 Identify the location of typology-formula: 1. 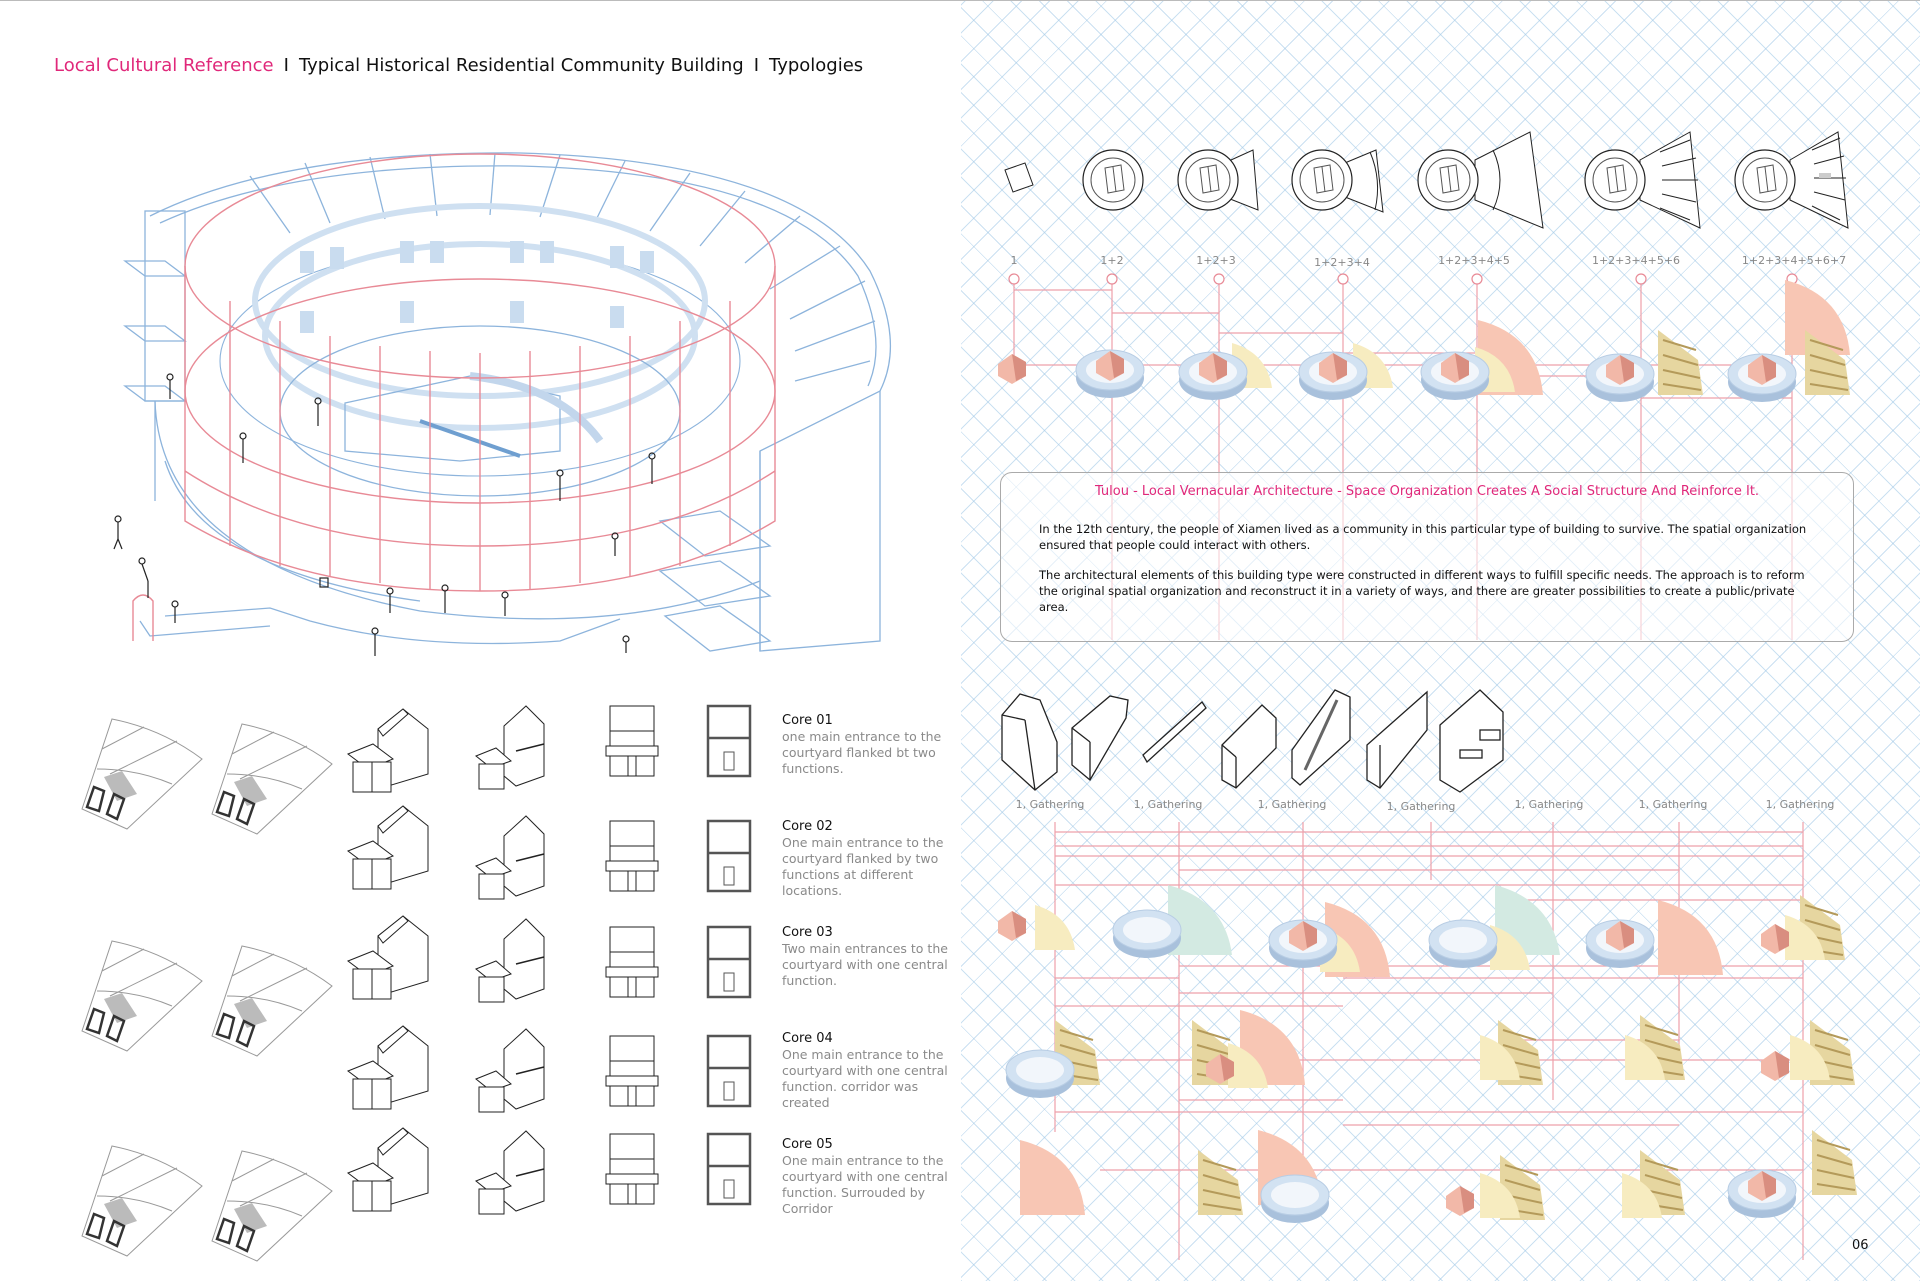
(1014, 260).